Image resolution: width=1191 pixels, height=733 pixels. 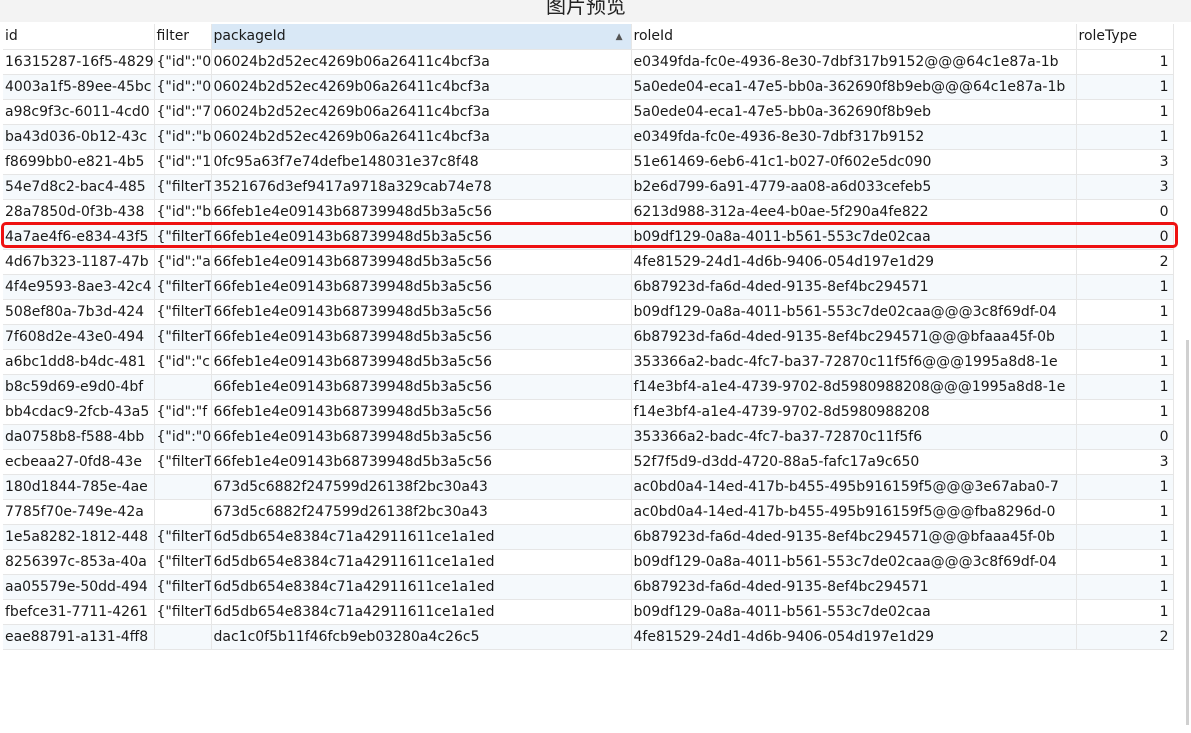 What do you see at coordinates (79, 562) in the screenshot?
I see `id-cell: 8256397c-853a-40a` at bounding box center [79, 562].